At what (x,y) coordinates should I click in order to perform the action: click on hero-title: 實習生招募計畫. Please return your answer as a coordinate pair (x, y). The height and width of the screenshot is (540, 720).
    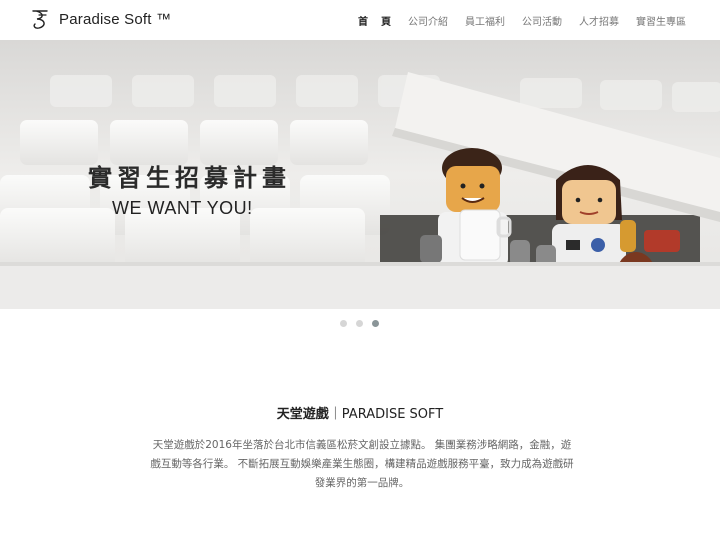
    Looking at the image, I should click on (189, 178).